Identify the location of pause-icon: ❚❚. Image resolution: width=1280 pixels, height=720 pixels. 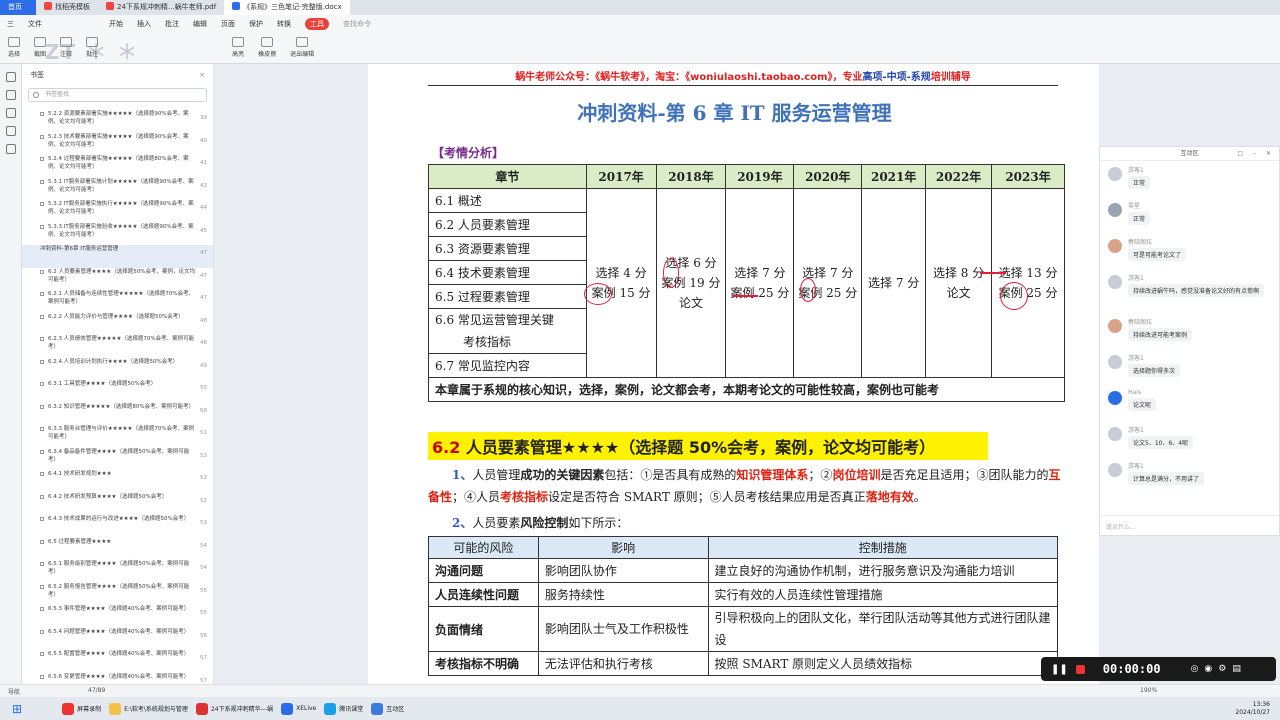
(1059, 669).